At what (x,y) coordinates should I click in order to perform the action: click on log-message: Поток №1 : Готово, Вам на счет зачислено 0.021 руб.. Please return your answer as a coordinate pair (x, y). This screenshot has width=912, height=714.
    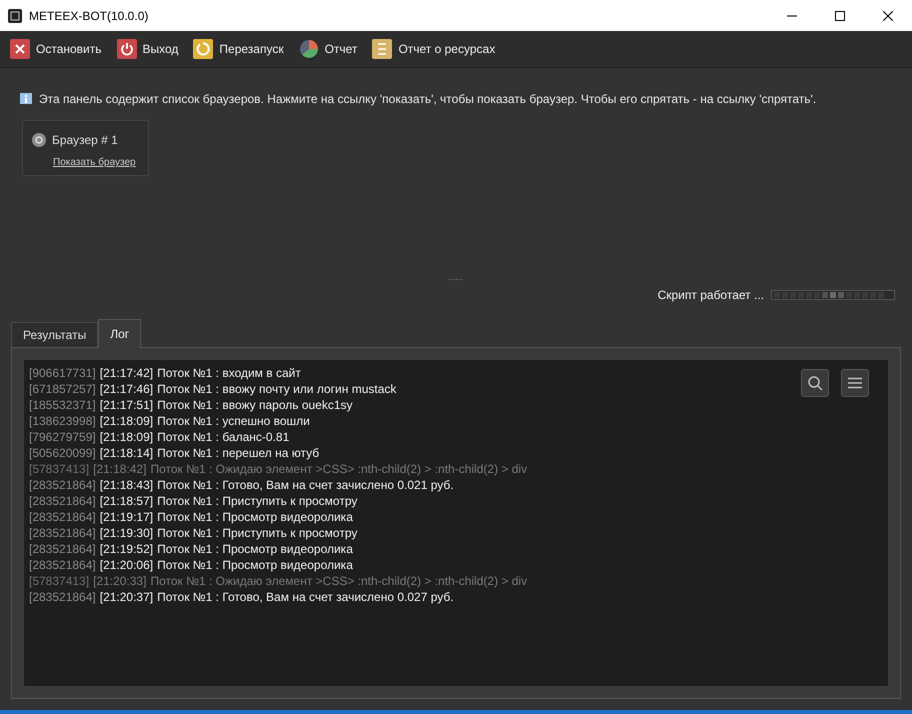
    Looking at the image, I should click on (305, 485).